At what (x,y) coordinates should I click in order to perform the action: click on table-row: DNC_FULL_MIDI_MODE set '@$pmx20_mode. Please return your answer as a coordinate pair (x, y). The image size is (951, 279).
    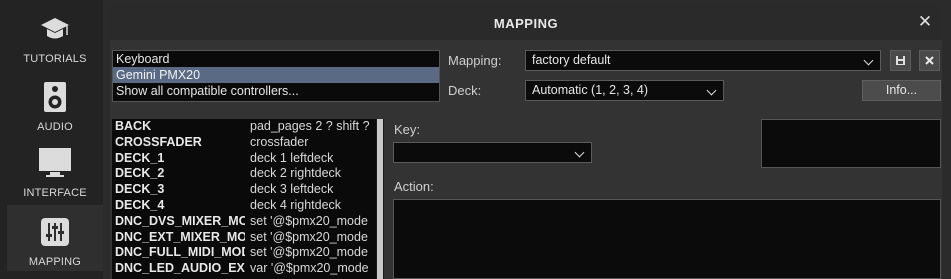
    Looking at the image, I should click on (244, 253).